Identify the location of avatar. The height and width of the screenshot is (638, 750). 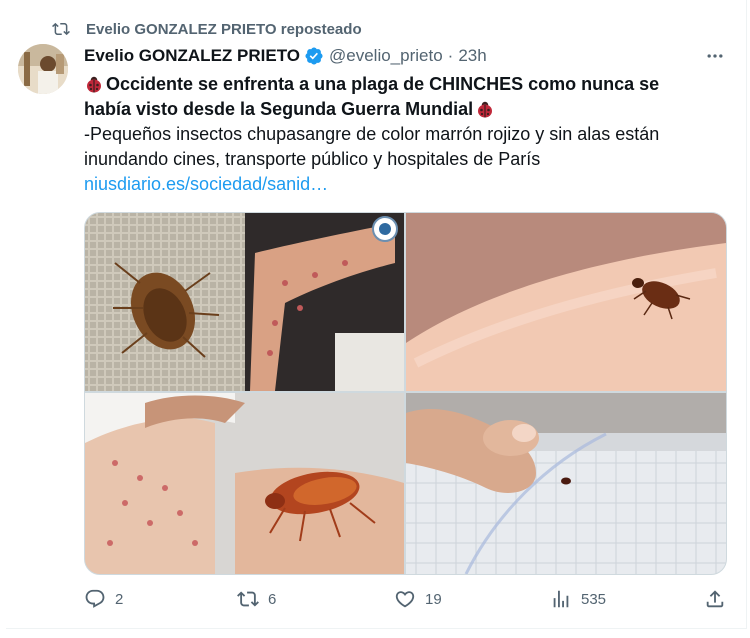
(43, 69).